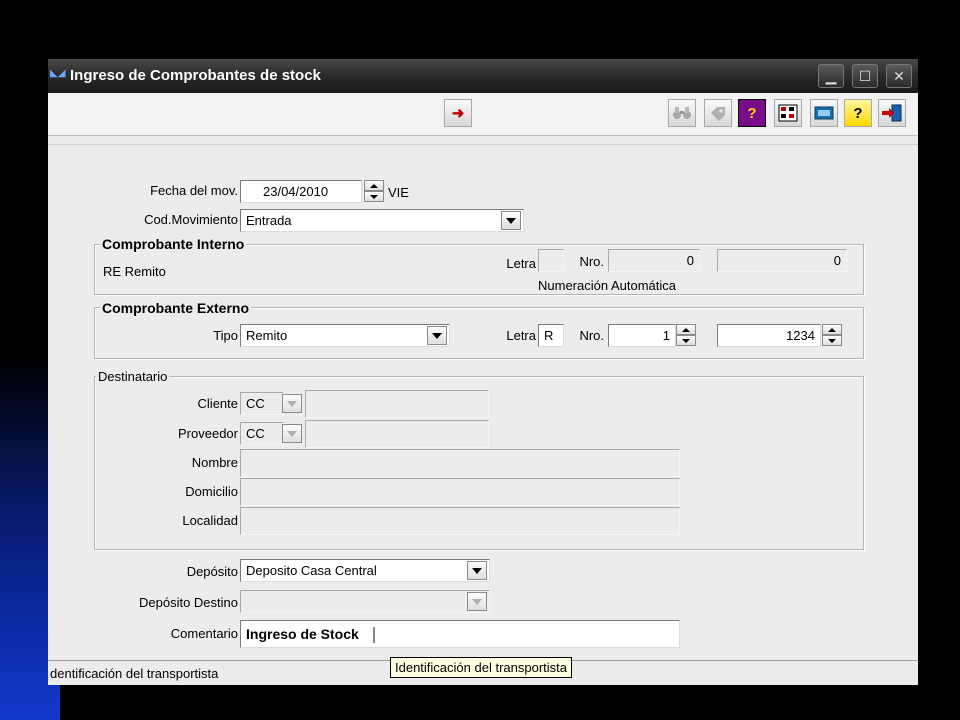 This screenshot has height=720, width=960. I want to click on cod-movimiento-label: Cod.Movimiento, so click(191, 219).